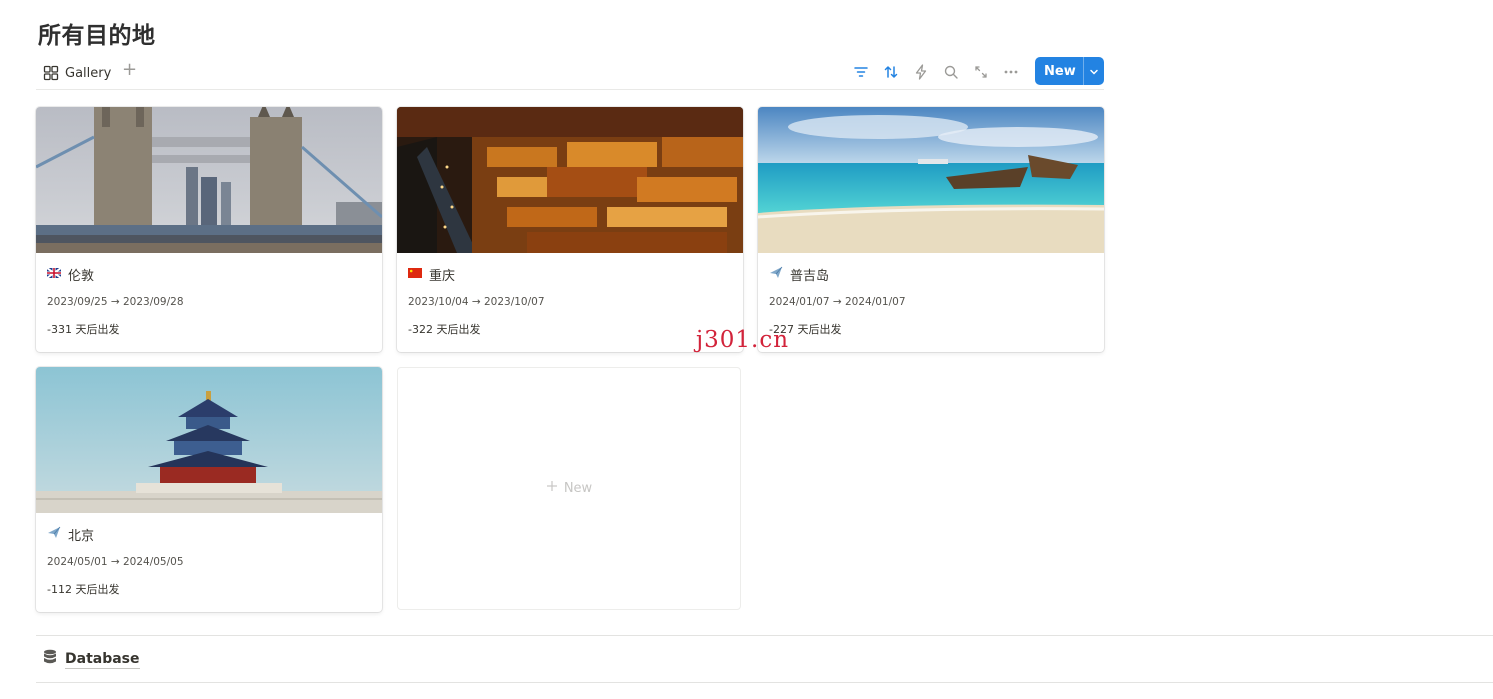  Describe the element at coordinates (209, 440) in the screenshot. I see `temple-of-heaven-photo` at that location.